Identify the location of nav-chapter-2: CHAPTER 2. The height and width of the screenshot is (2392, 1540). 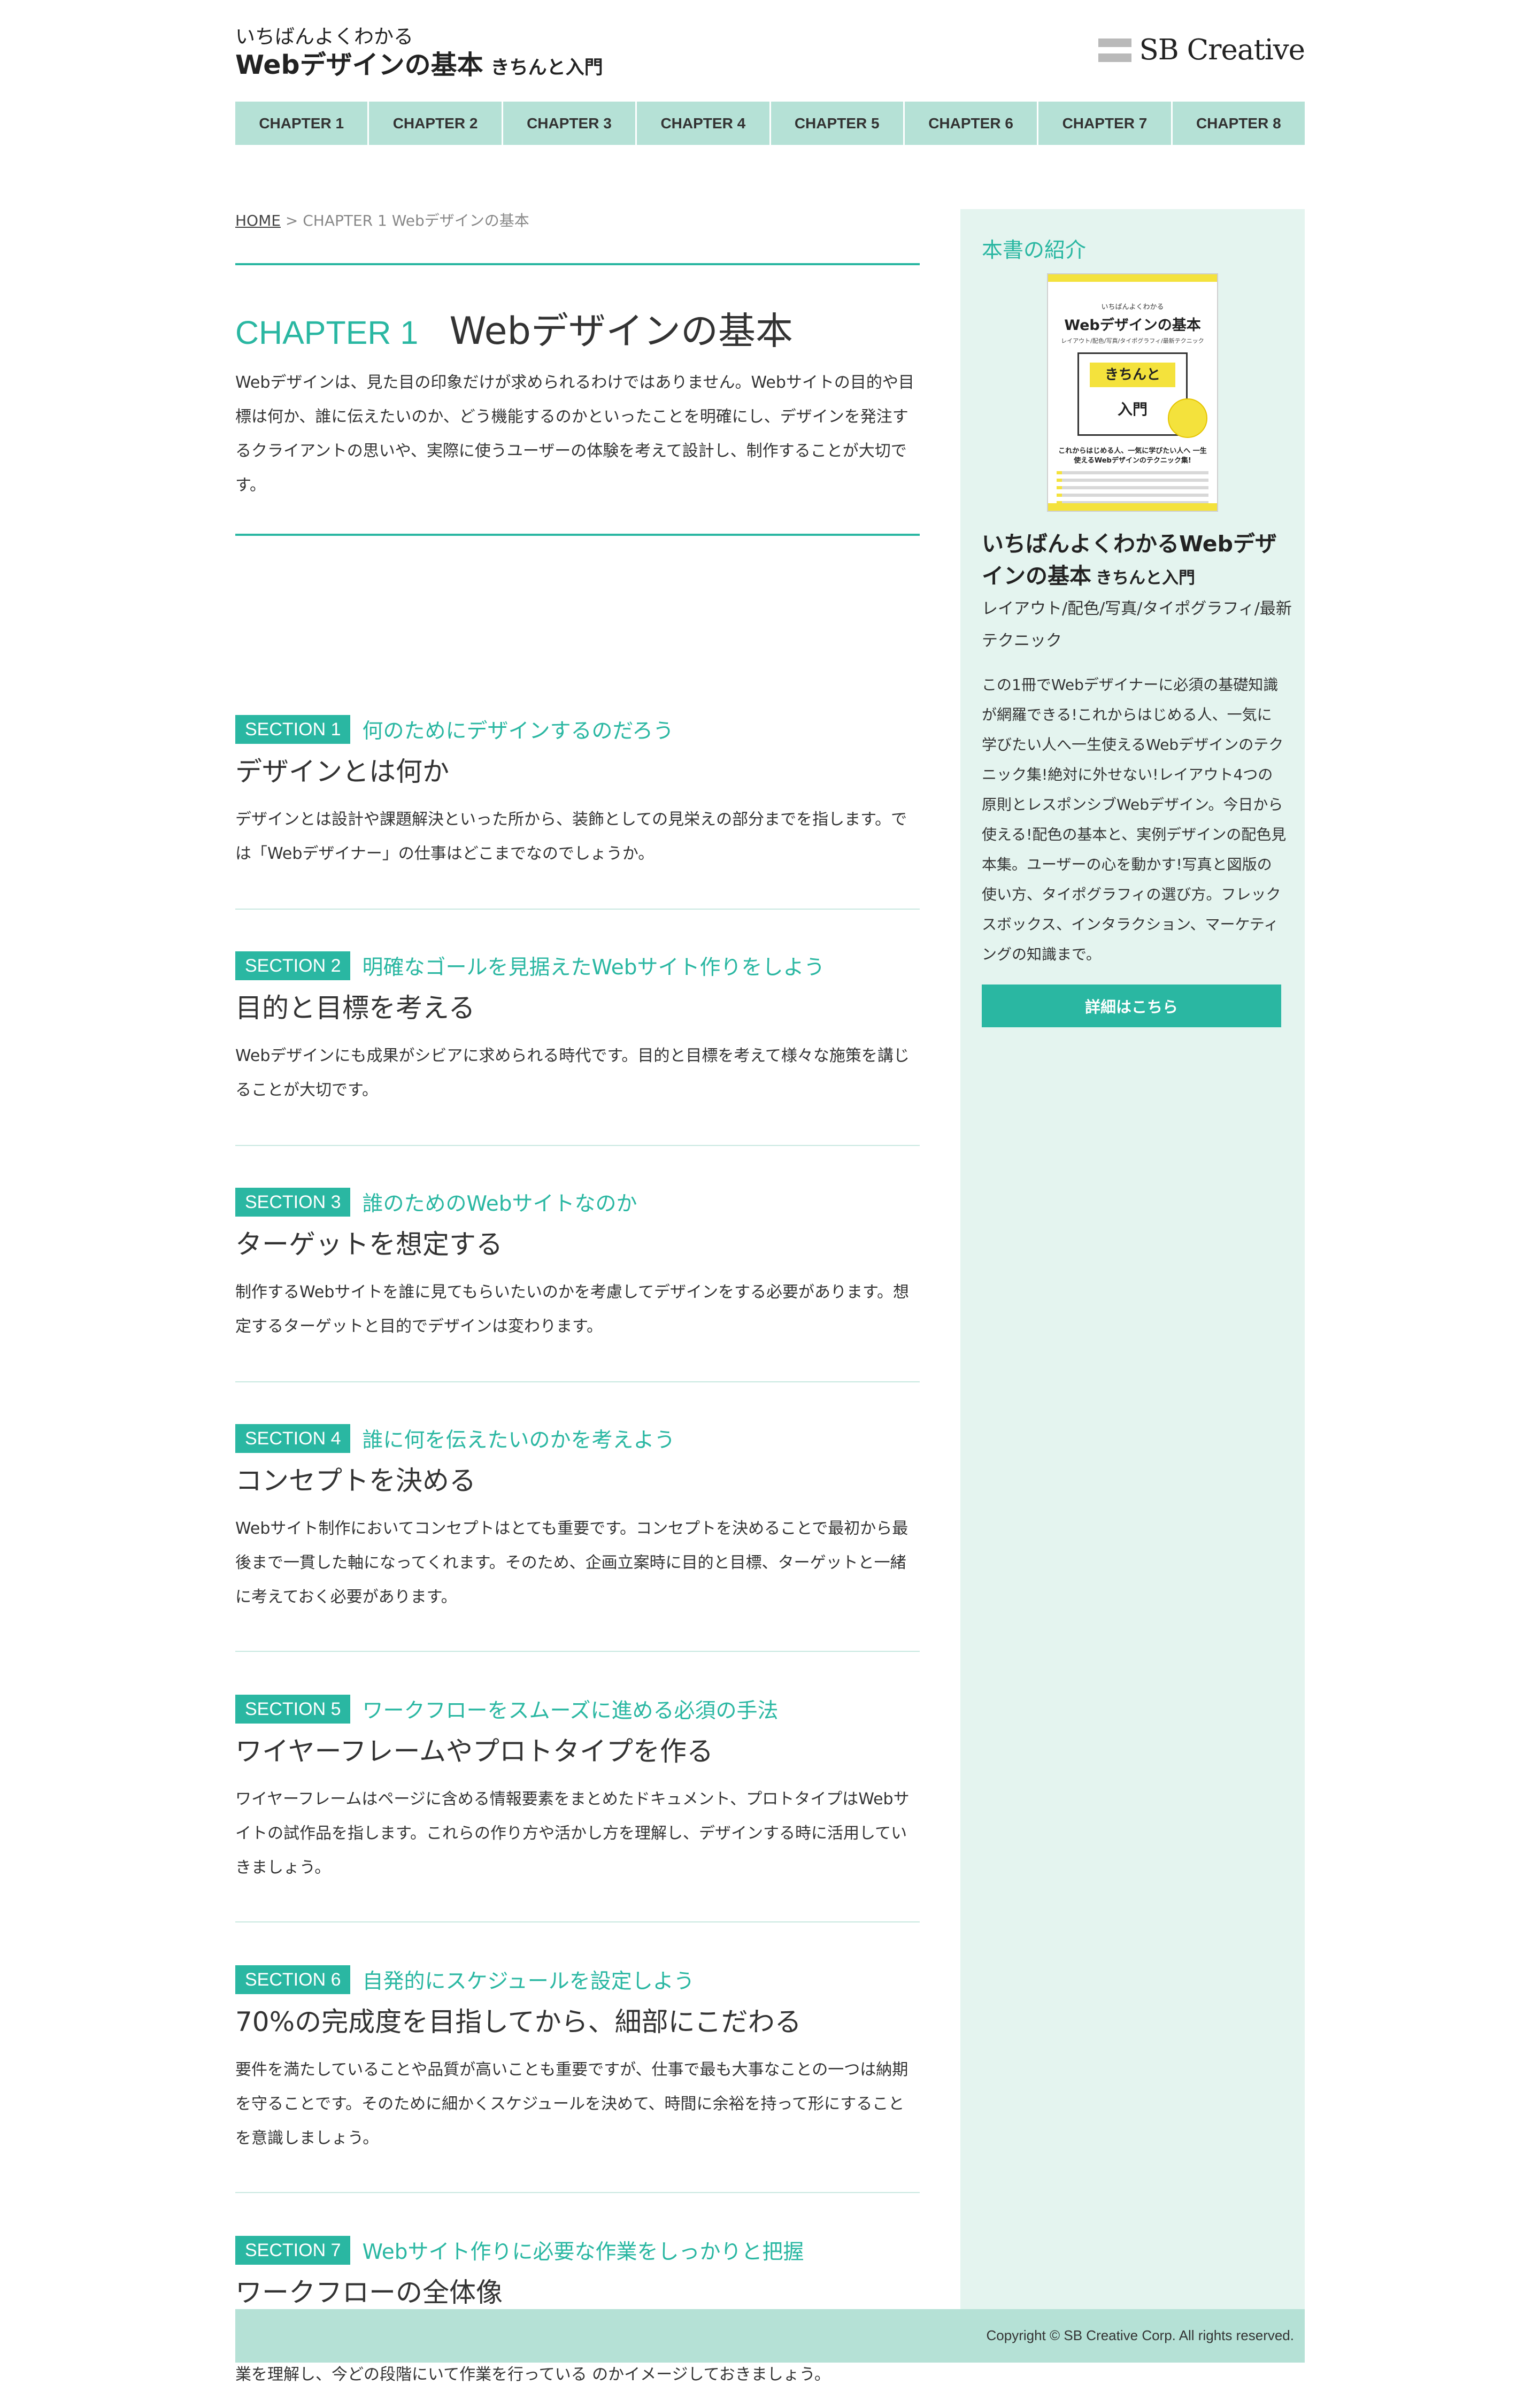
(436, 123).